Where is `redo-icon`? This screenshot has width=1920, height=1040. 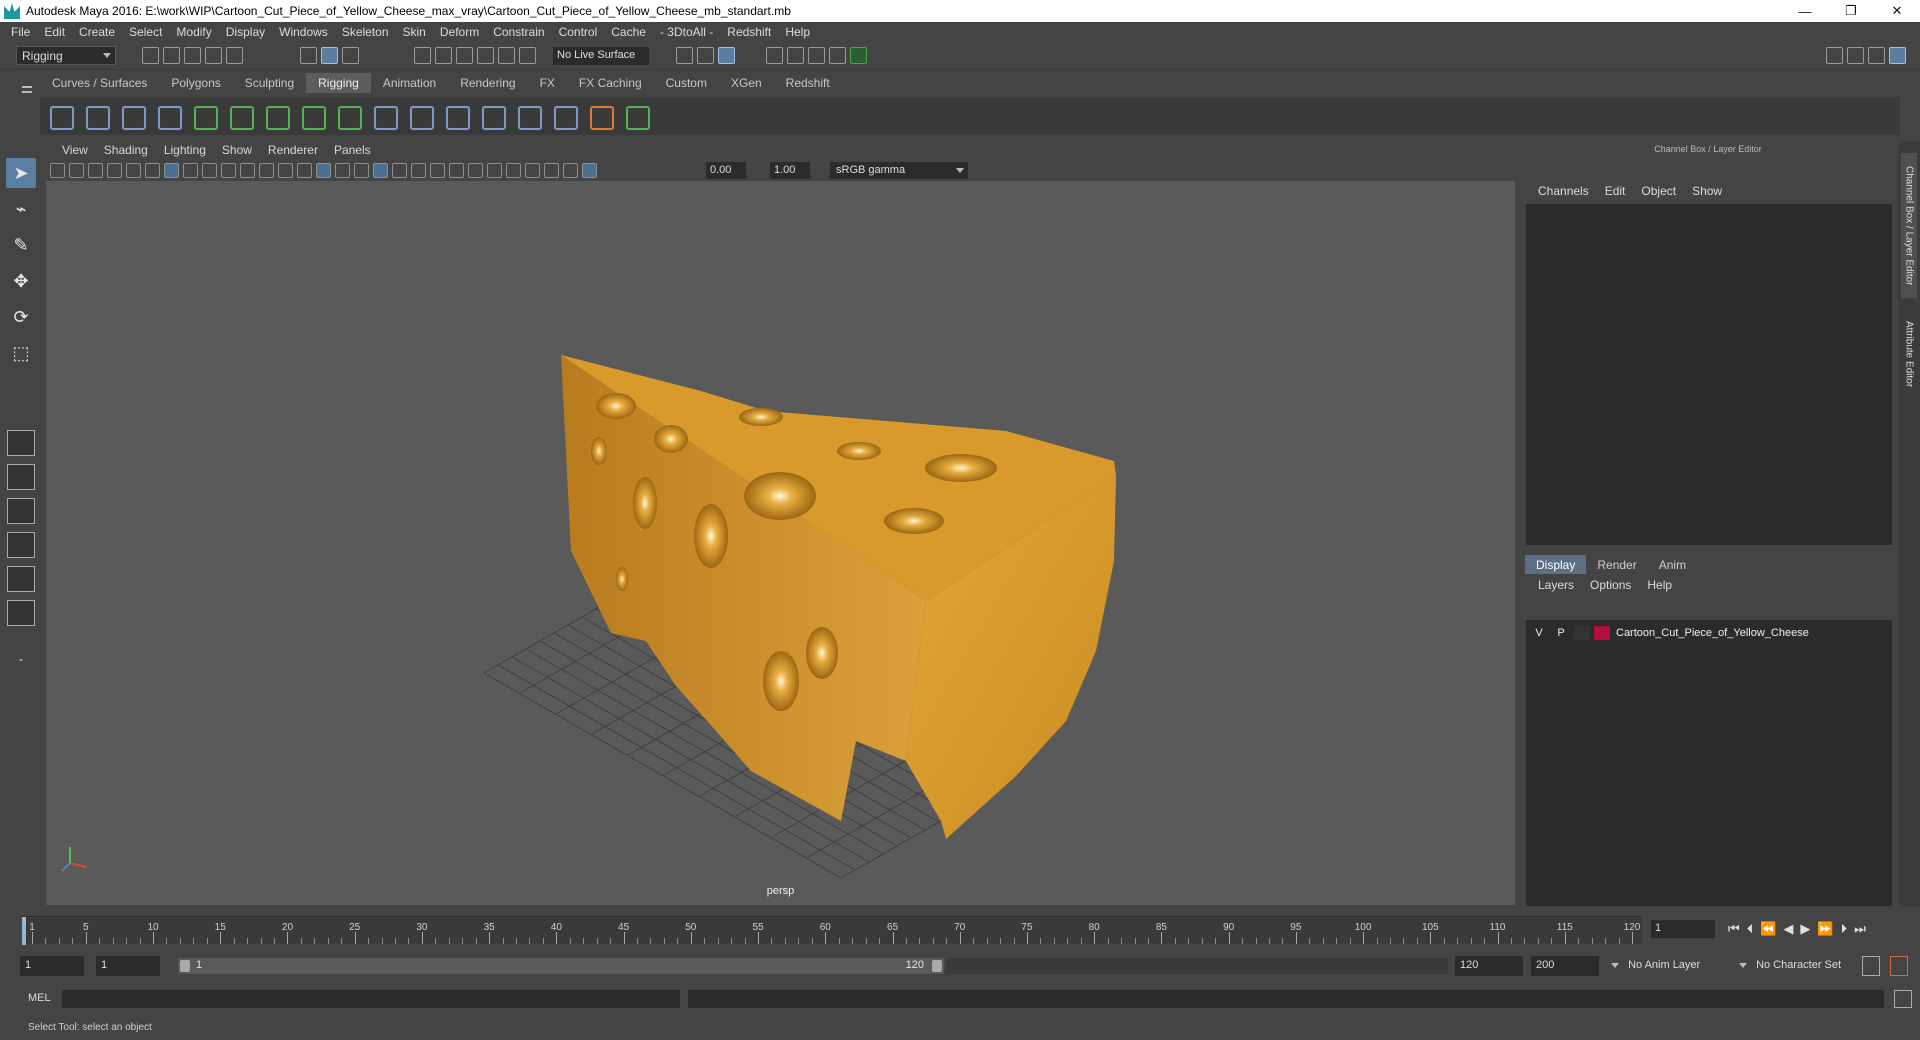 redo-icon is located at coordinates (234, 55).